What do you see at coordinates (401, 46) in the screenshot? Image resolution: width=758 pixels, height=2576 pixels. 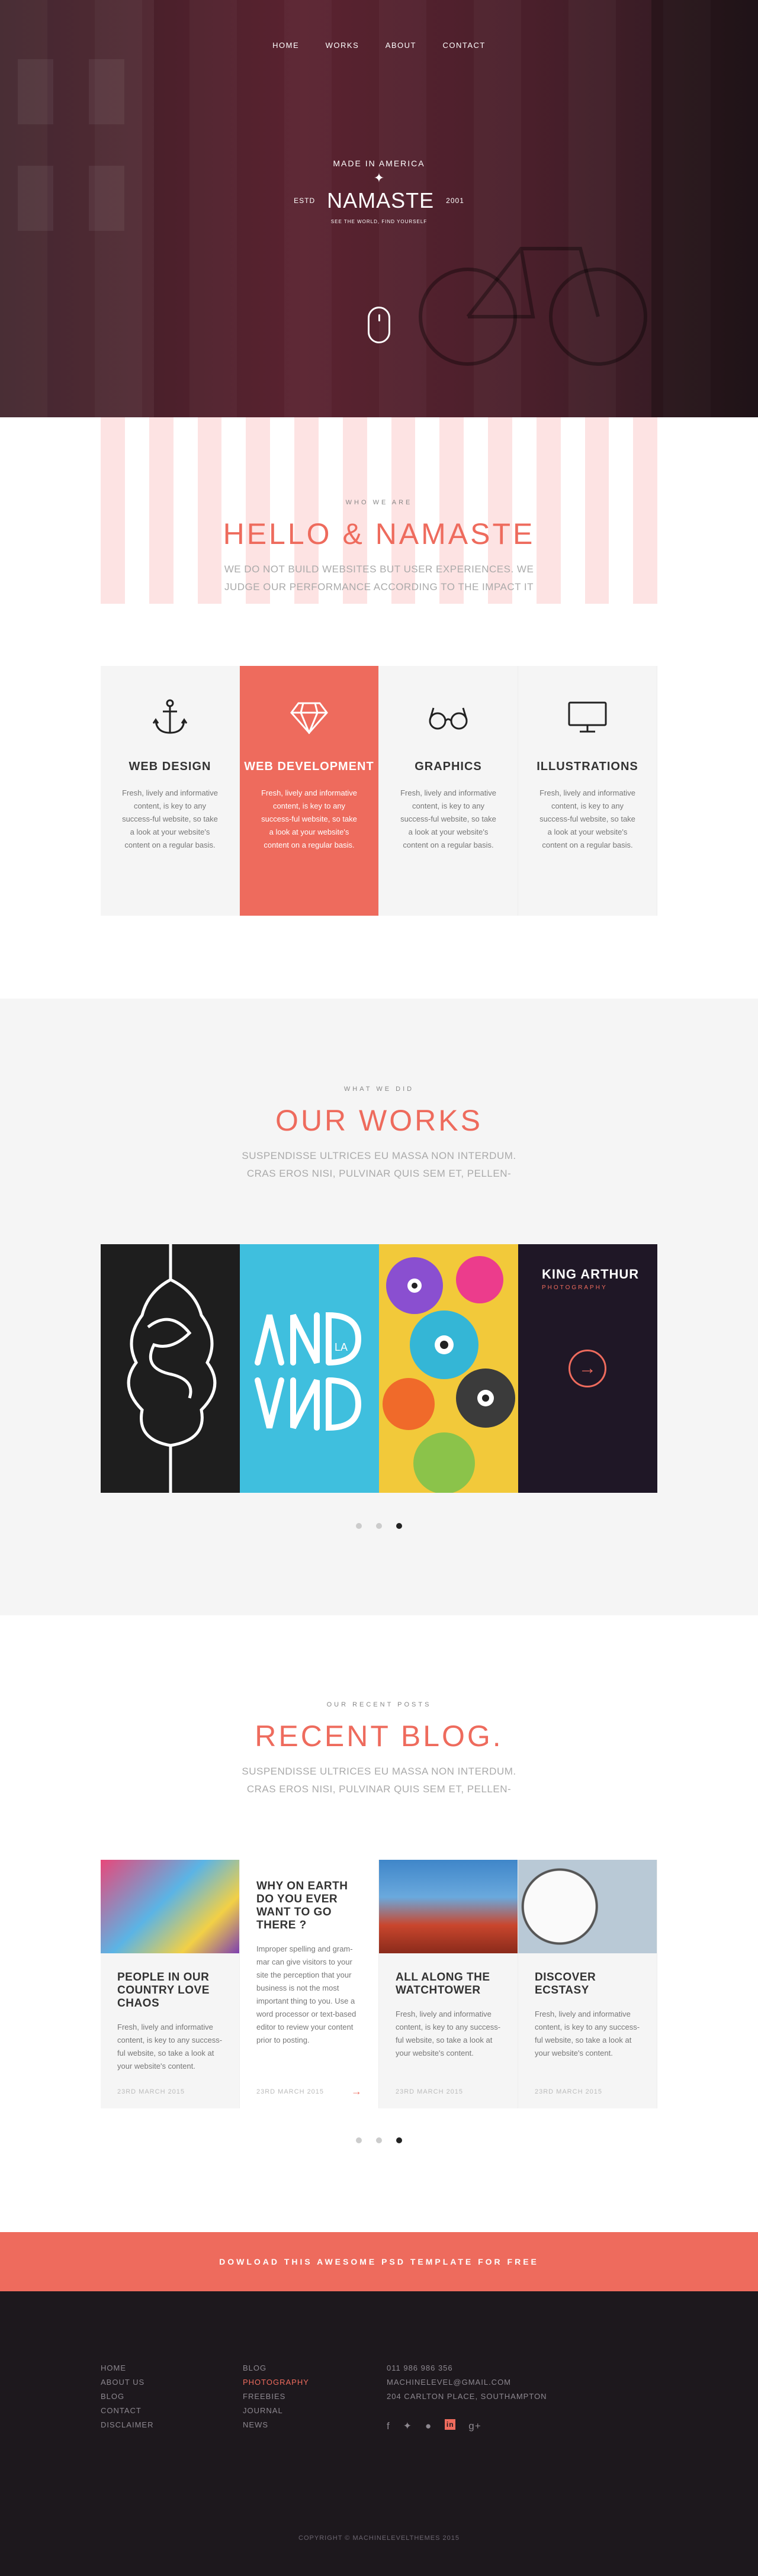 I see `nav-about: ABOUT` at bounding box center [401, 46].